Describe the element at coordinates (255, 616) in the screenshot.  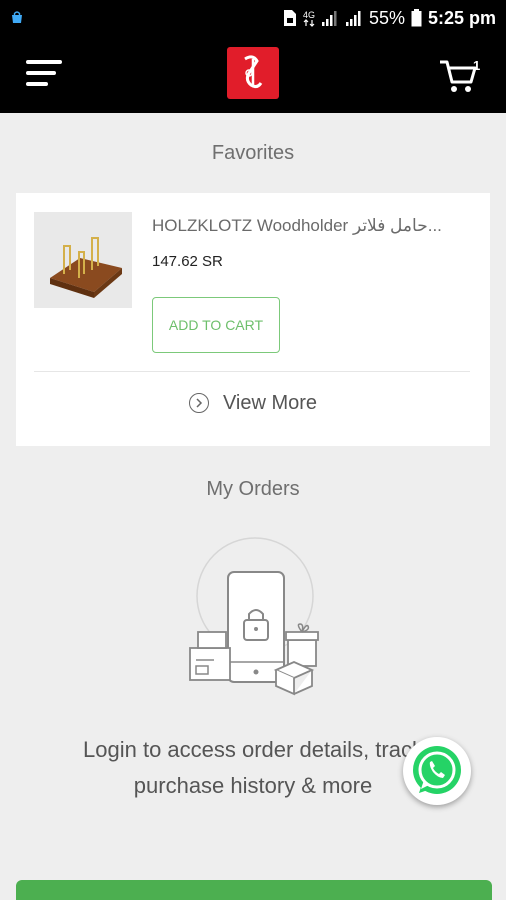
I see `orders-illustration` at that location.